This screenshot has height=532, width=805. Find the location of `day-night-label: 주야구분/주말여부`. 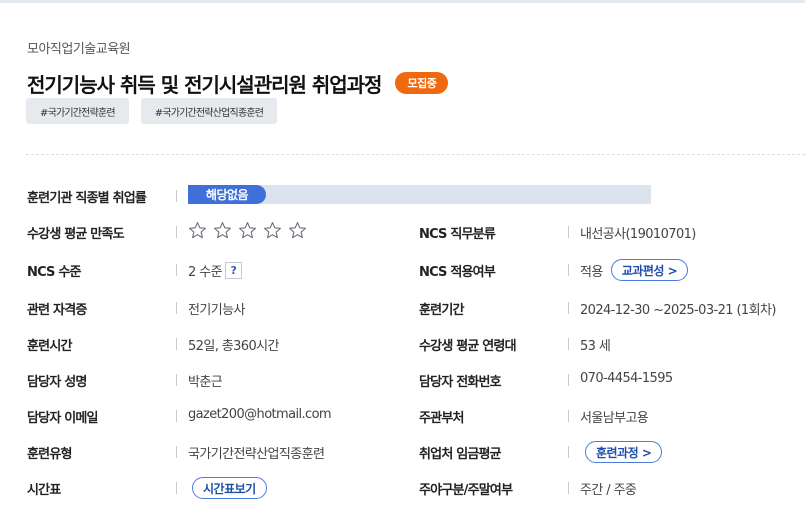

day-night-label: 주야구분/주말여부 is located at coordinates (466, 490).